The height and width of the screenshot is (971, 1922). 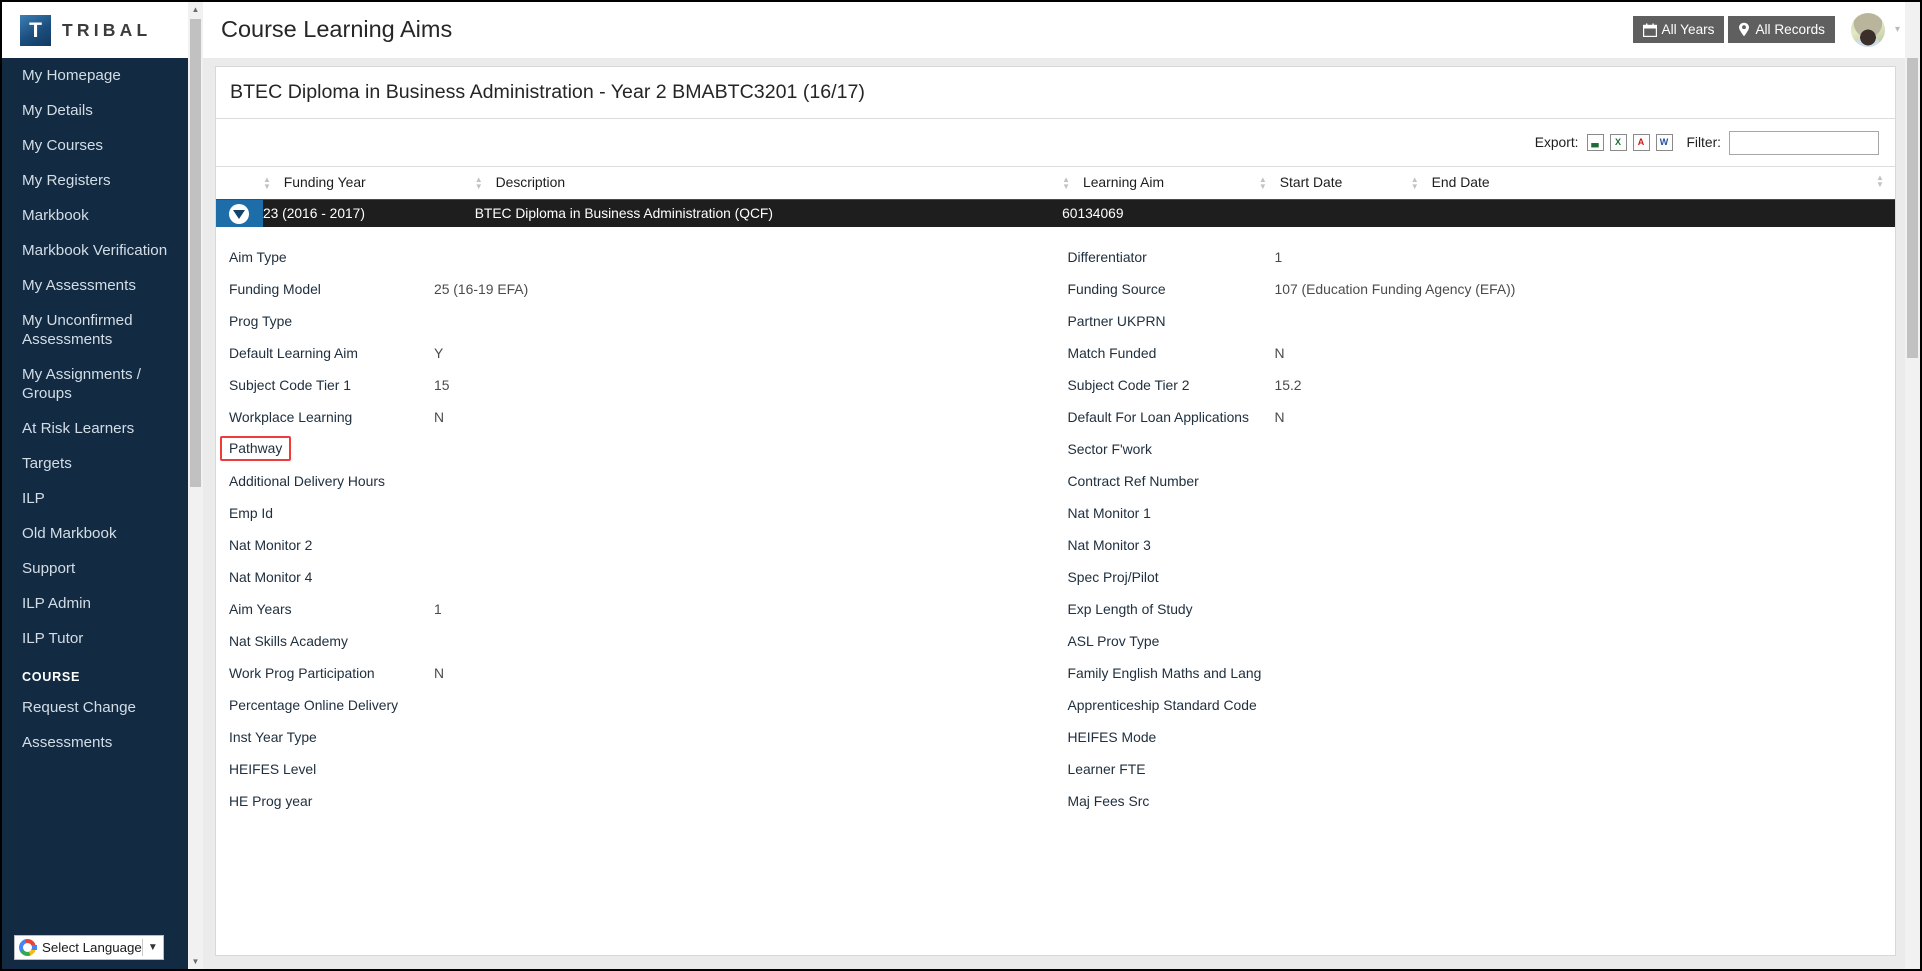 What do you see at coordinates (1912, 208) in the screenshot?
I see `main-scrollbar-thumb` at bounding box center [1912, 208].